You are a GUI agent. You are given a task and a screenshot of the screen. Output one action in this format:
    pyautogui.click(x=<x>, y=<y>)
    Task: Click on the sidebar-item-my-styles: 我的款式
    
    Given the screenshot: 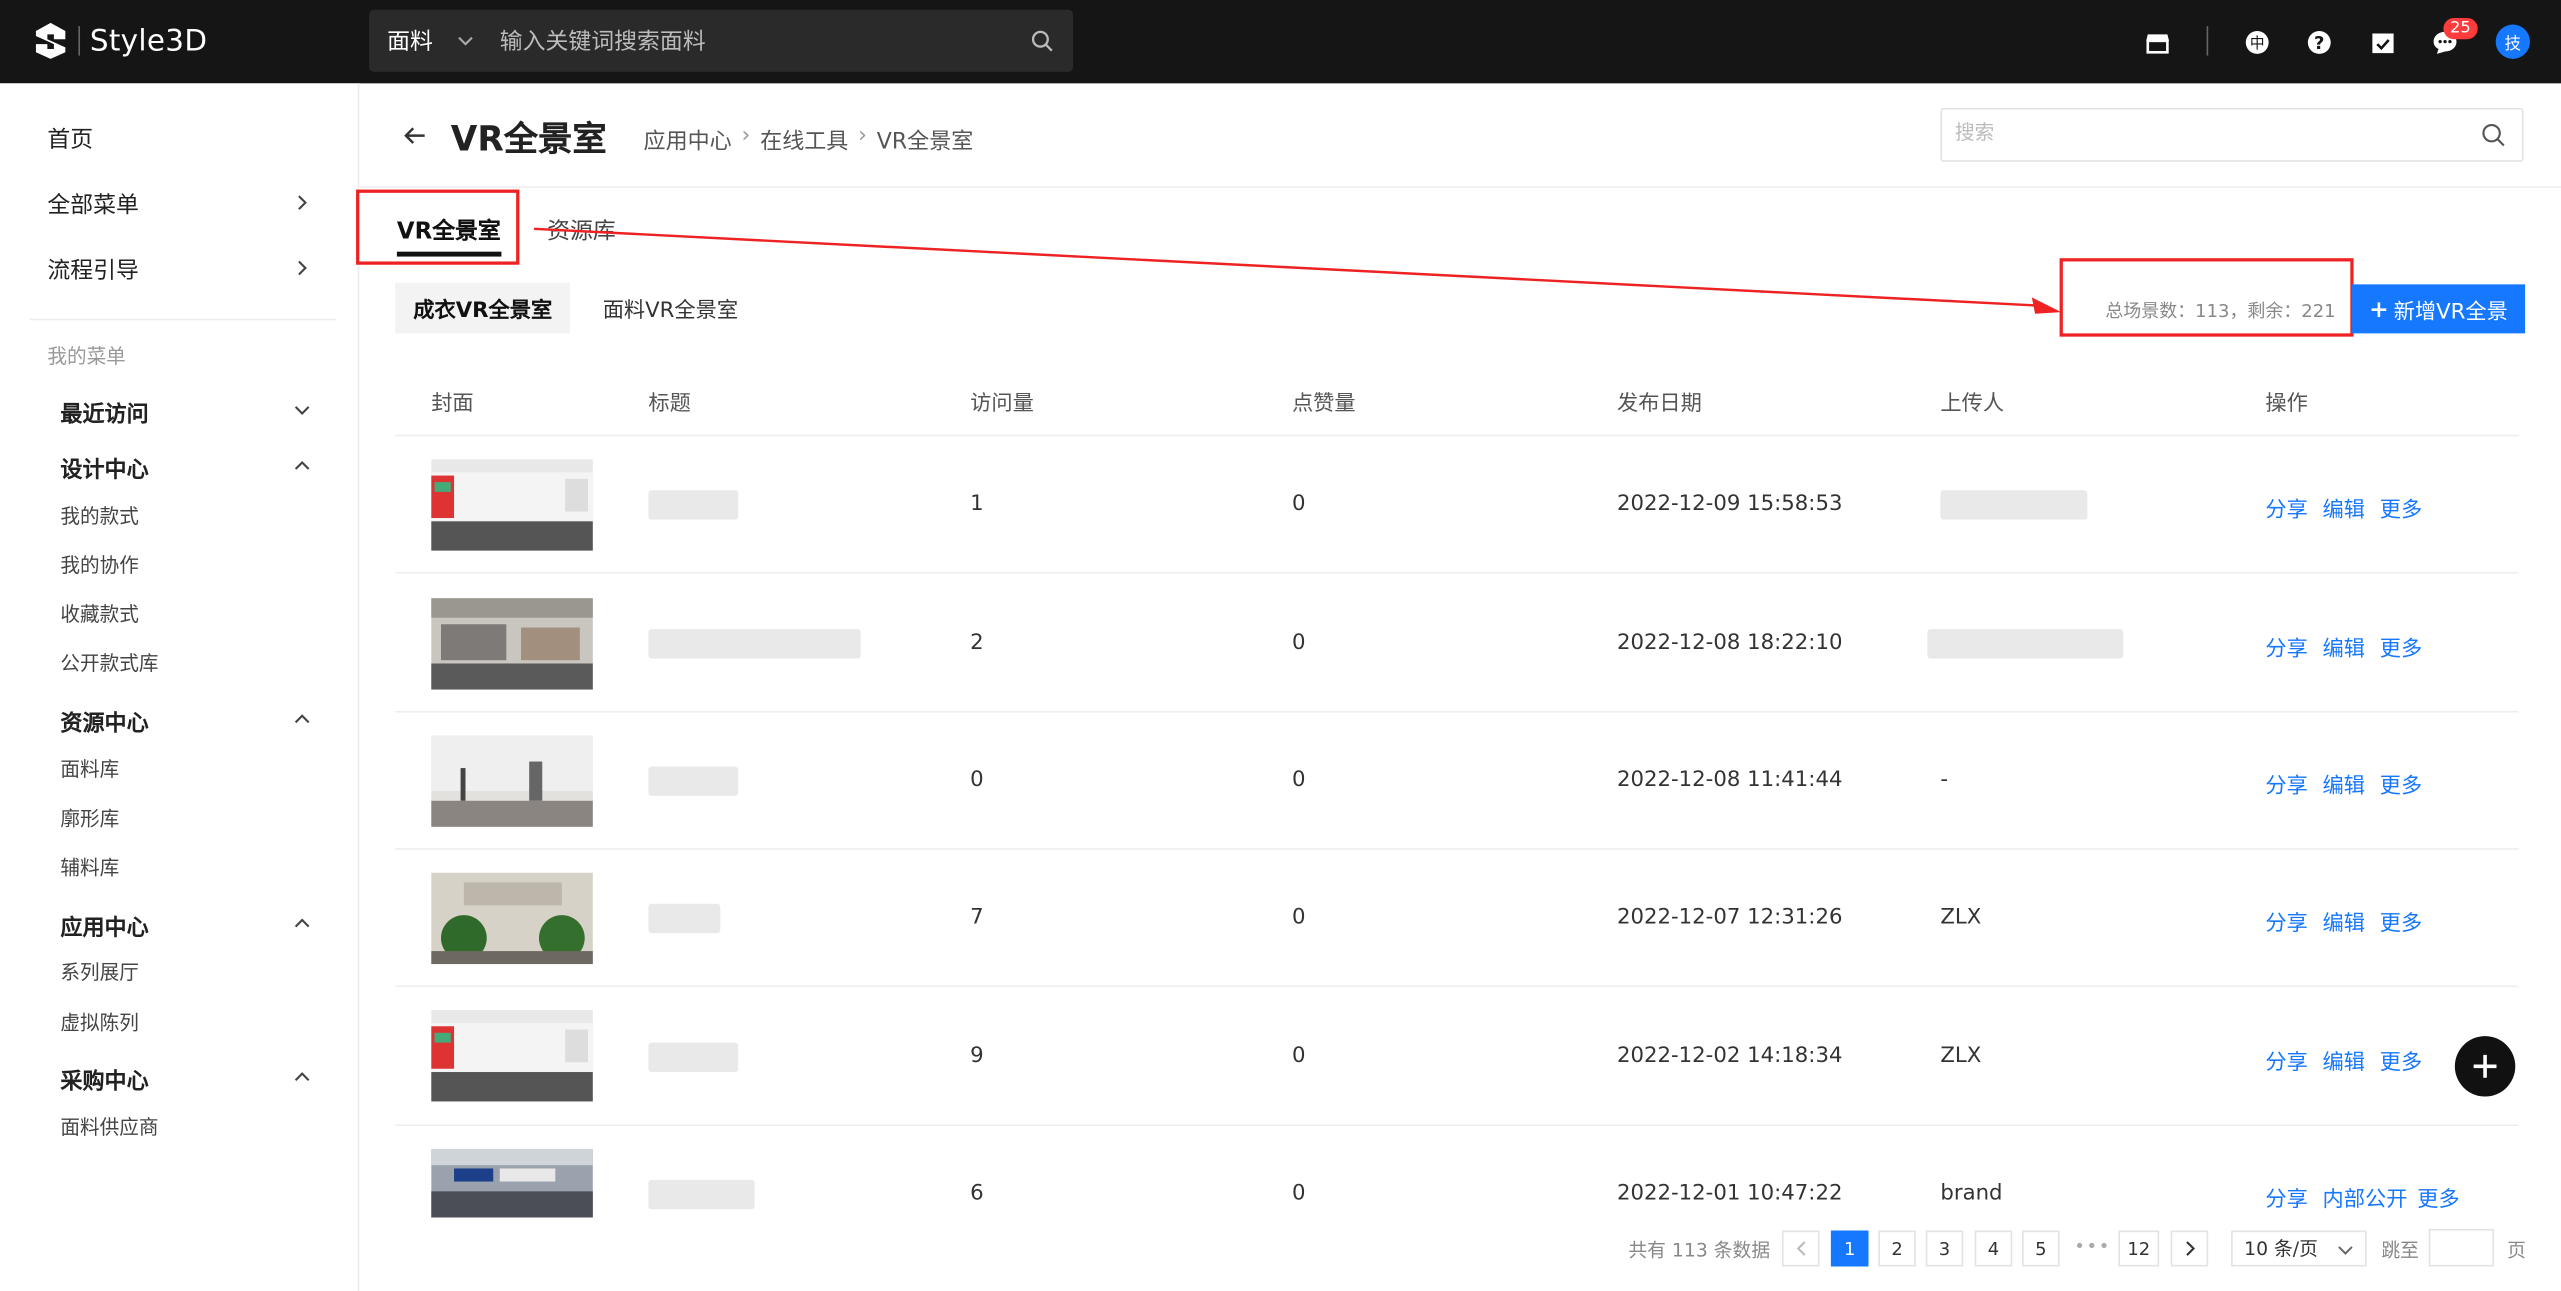 What is the action you would take?
    pyautogui.click(x=99, y=516)
    